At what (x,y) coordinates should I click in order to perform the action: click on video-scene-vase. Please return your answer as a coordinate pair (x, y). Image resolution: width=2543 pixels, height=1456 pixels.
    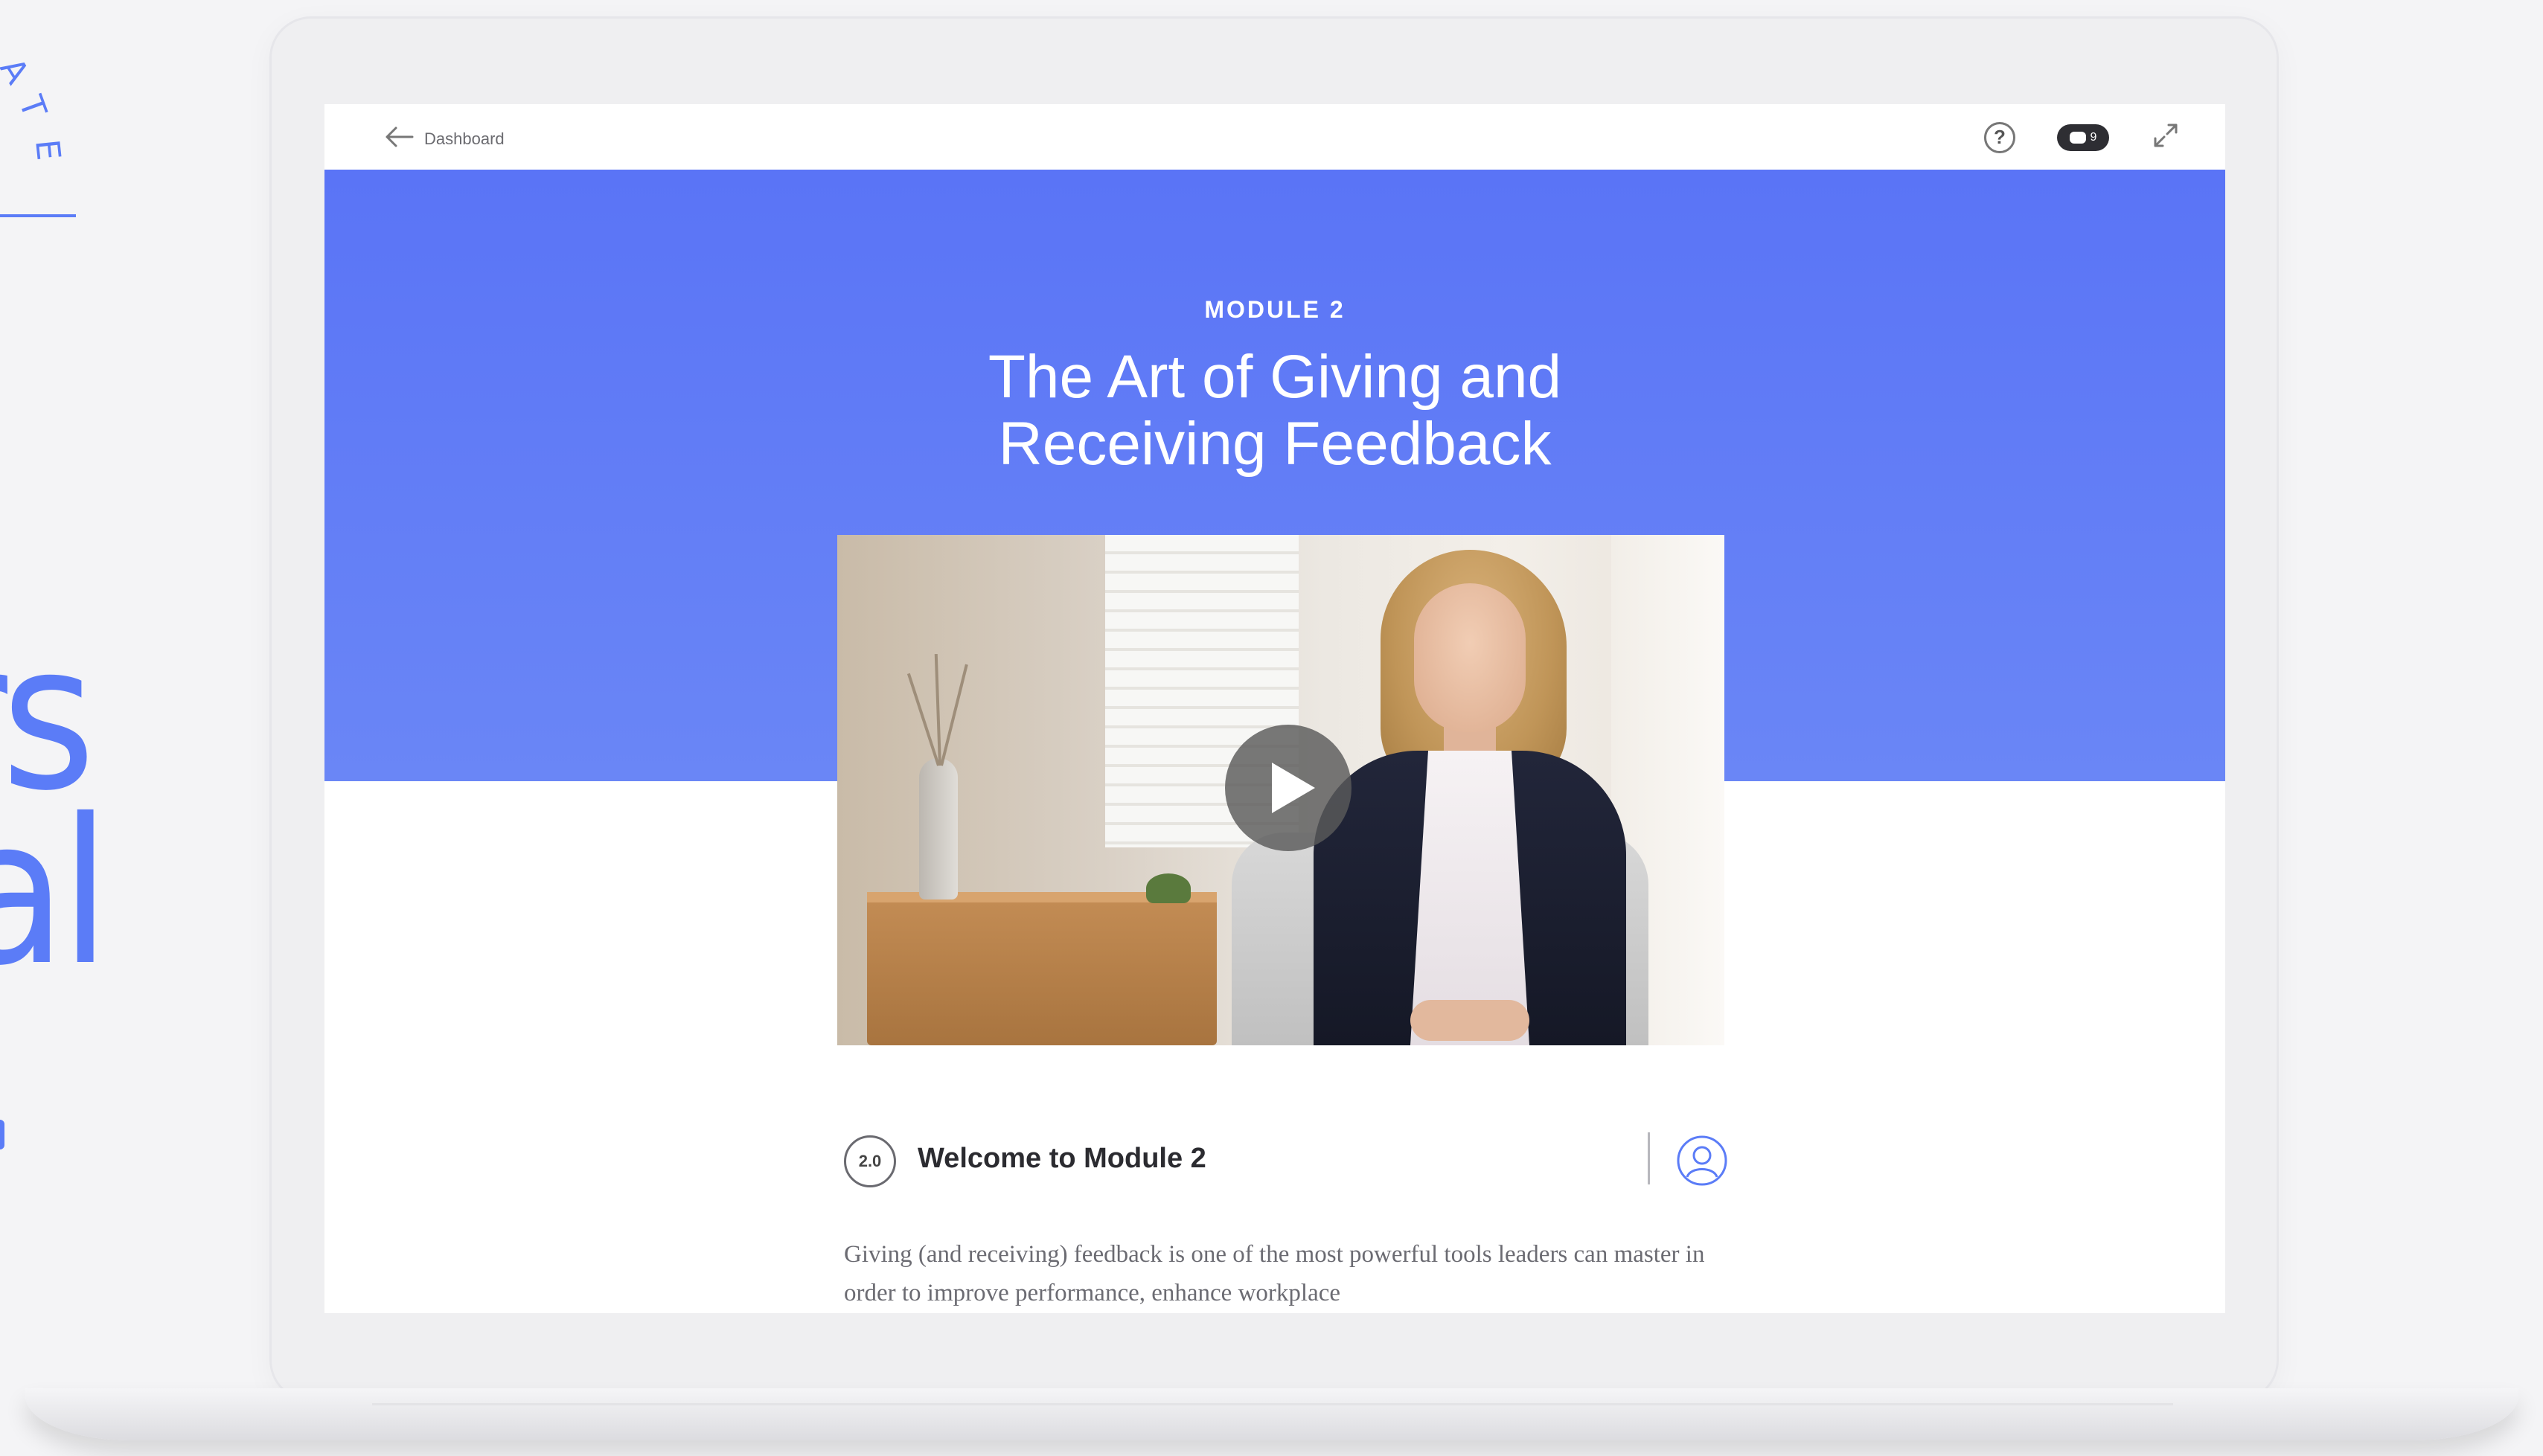
    Looking at the image, I should click on (938, 829).